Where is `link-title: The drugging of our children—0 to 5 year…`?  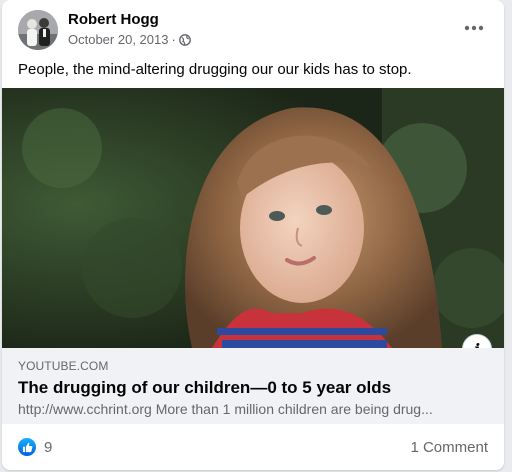
link-title: The drugging of our children—0 to 5 year… is located at coordinates (204, 388).